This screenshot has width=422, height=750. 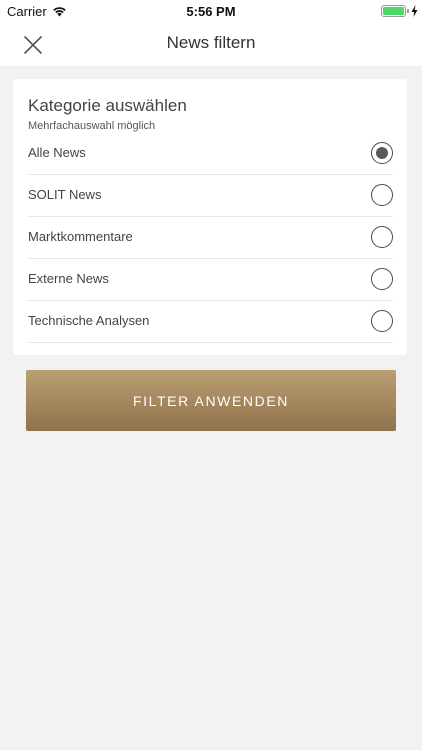 I want to click on category-title: Kategorie auswählen, so click(x=107, y=105).